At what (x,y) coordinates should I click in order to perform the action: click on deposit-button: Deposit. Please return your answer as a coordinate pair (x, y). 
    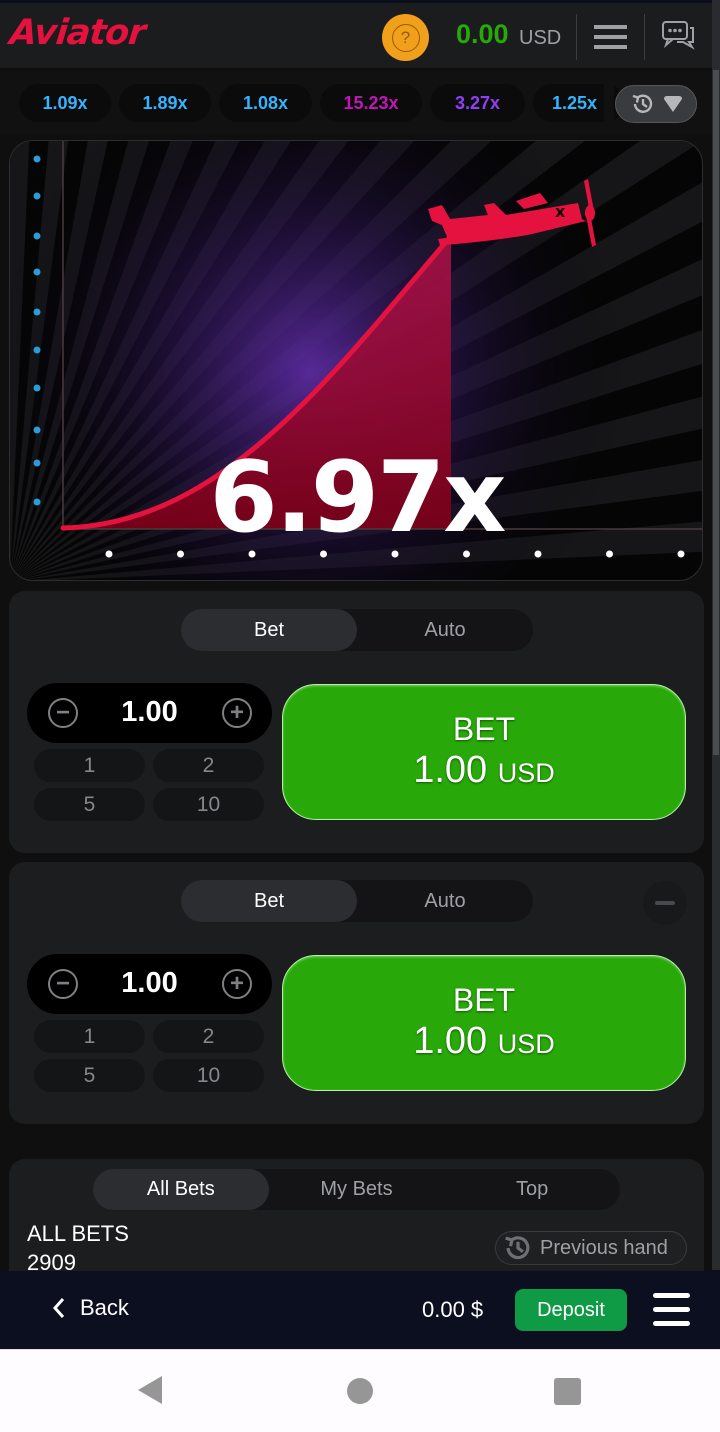
    Looking at the image, I should click on (571, 1310).